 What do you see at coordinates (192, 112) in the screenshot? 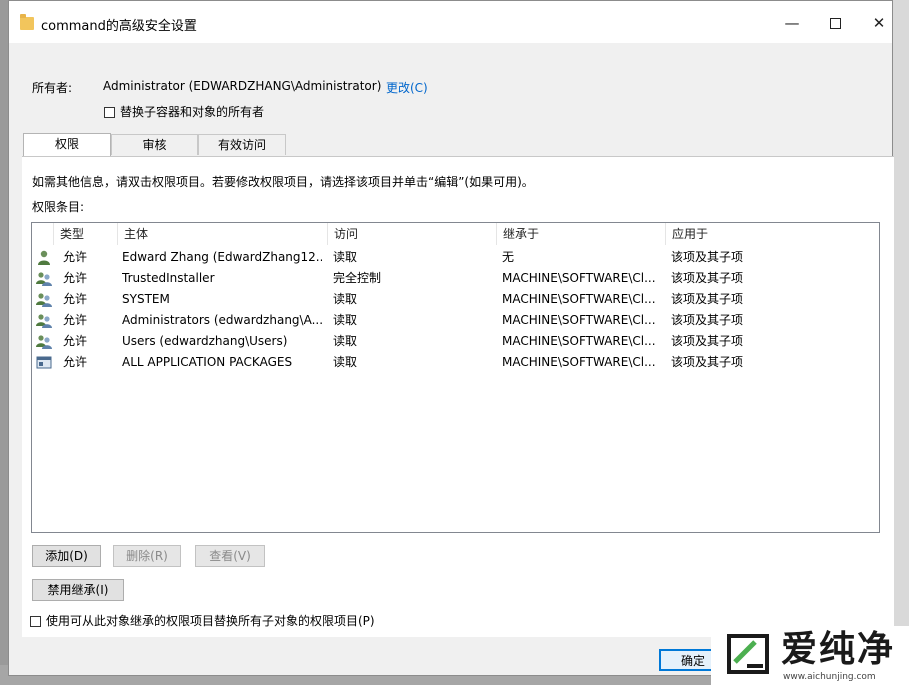
I see `replace-owner-label: 替换子容器和对象的所有者` at bounding box center [192, 112].